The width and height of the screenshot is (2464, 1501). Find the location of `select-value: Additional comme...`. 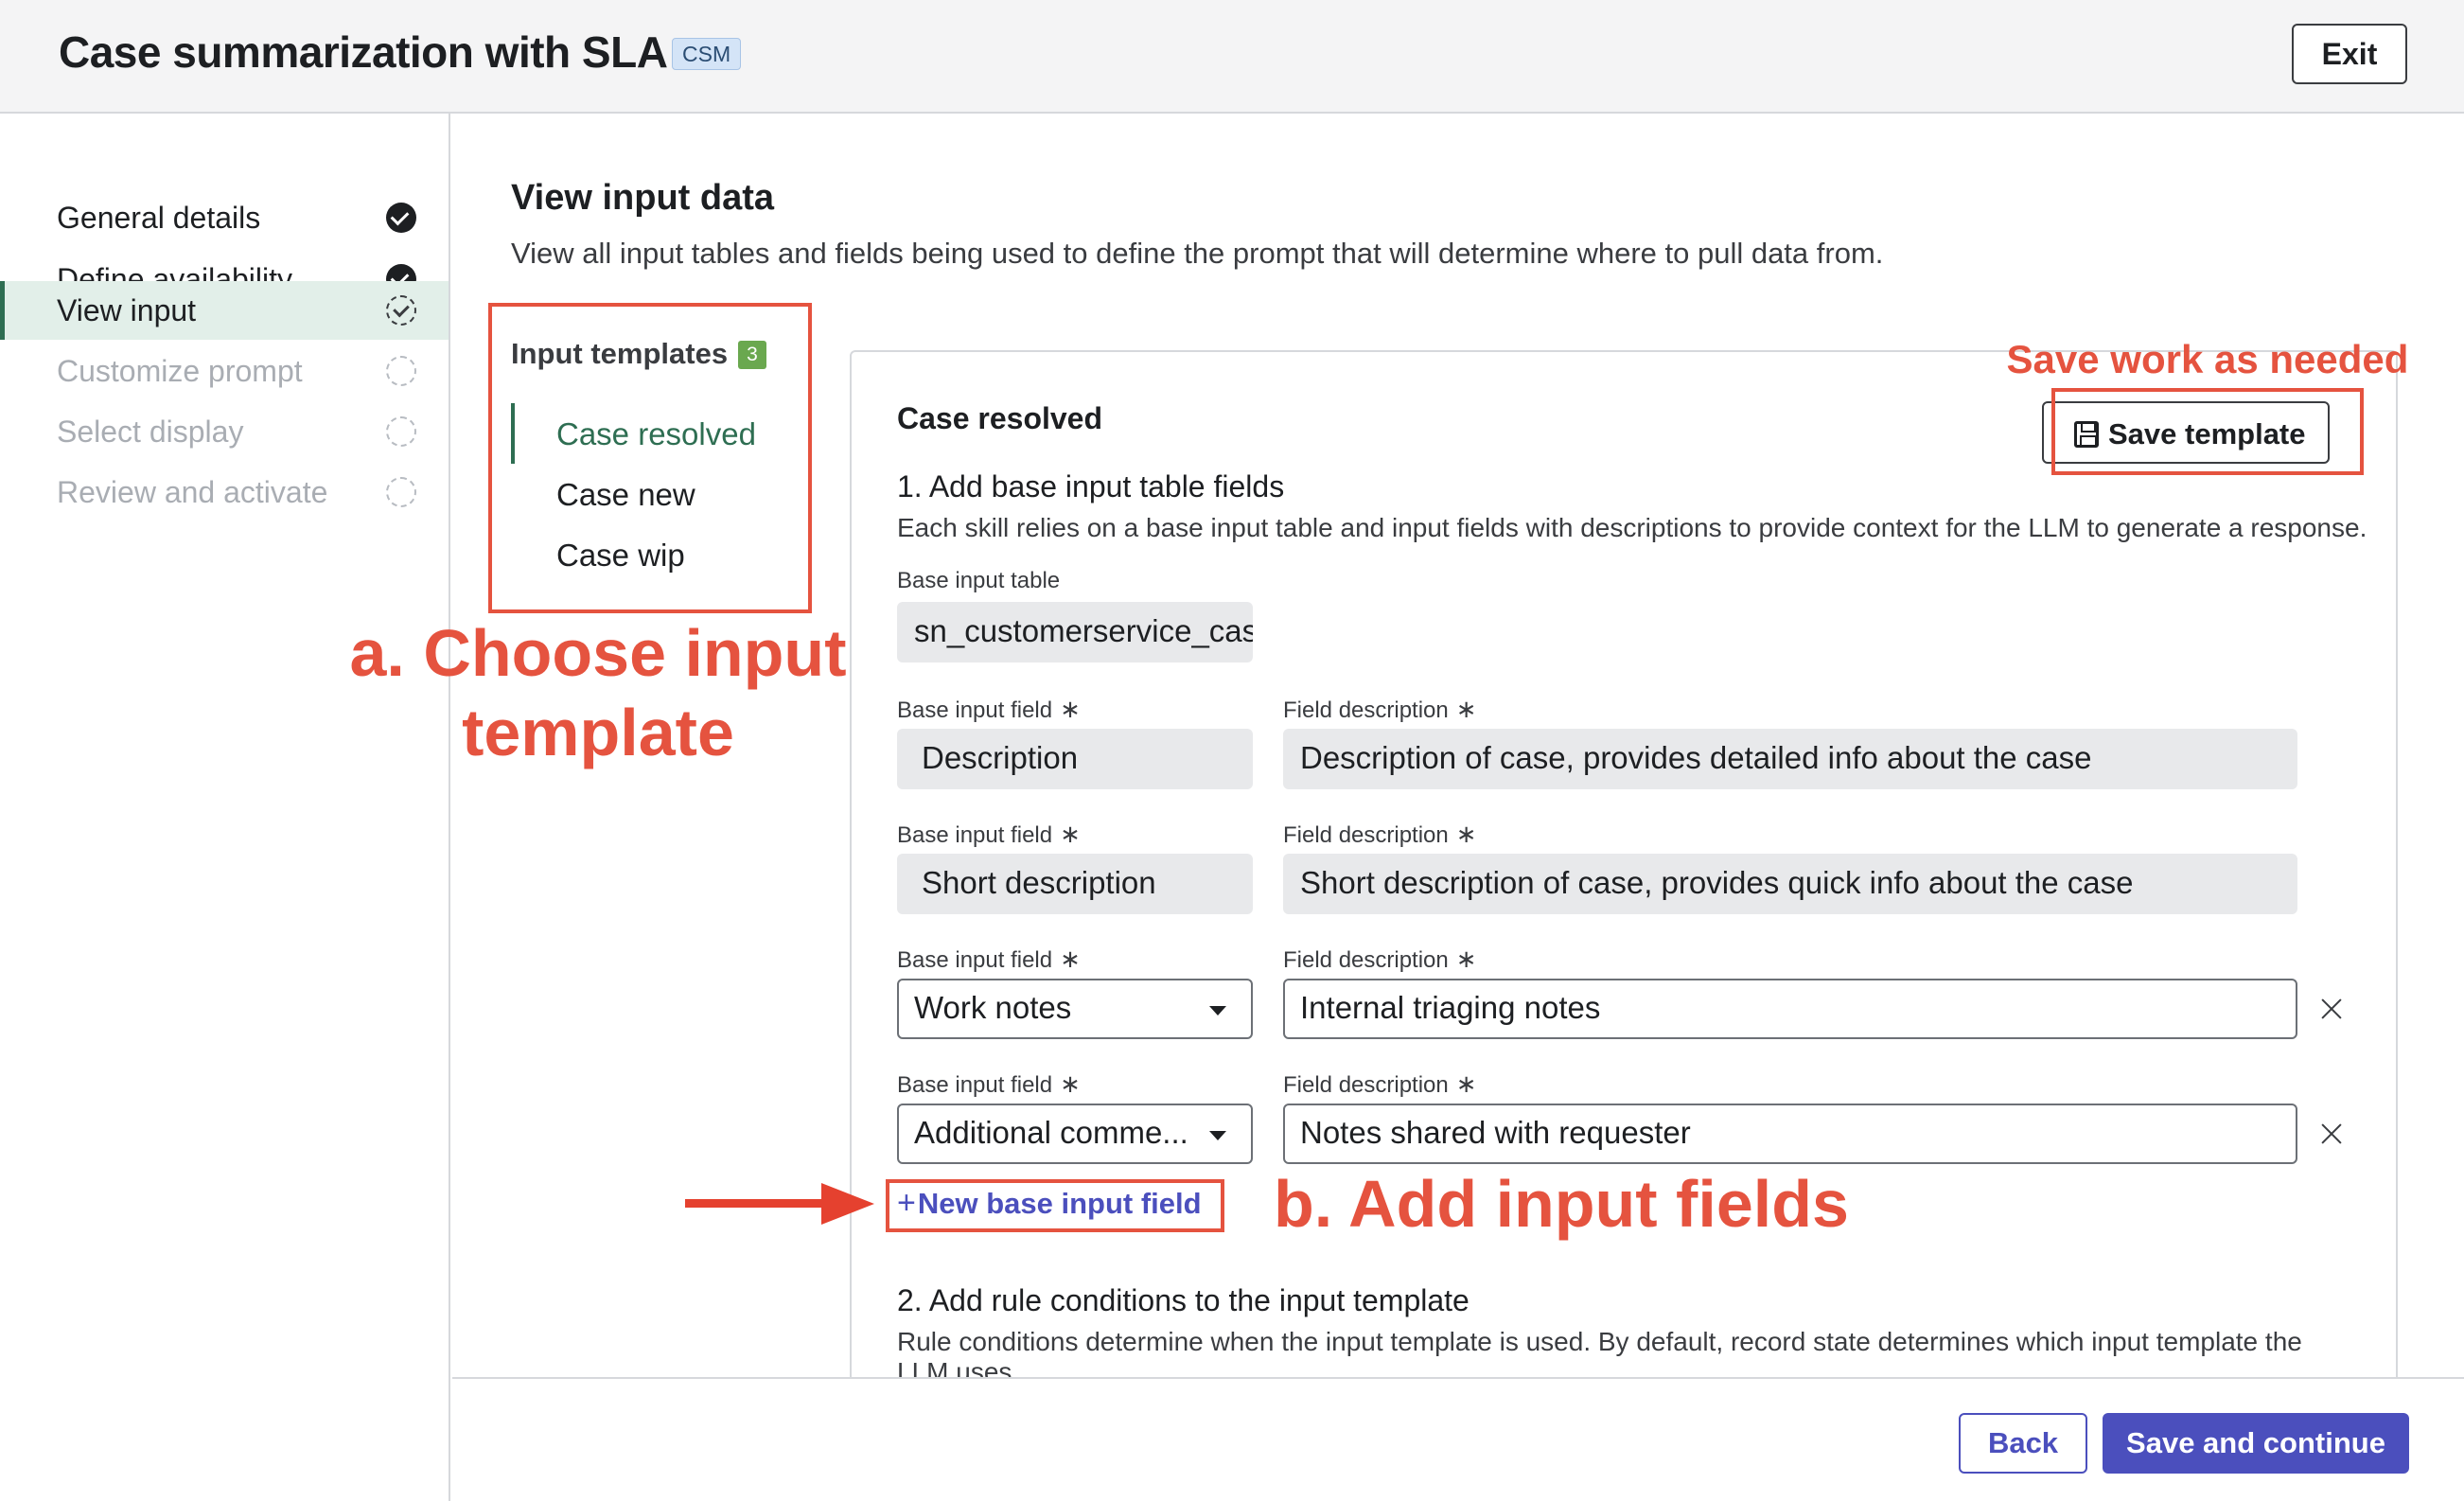

select-value: Additional comme... is located at coordinates (1051, 1132).